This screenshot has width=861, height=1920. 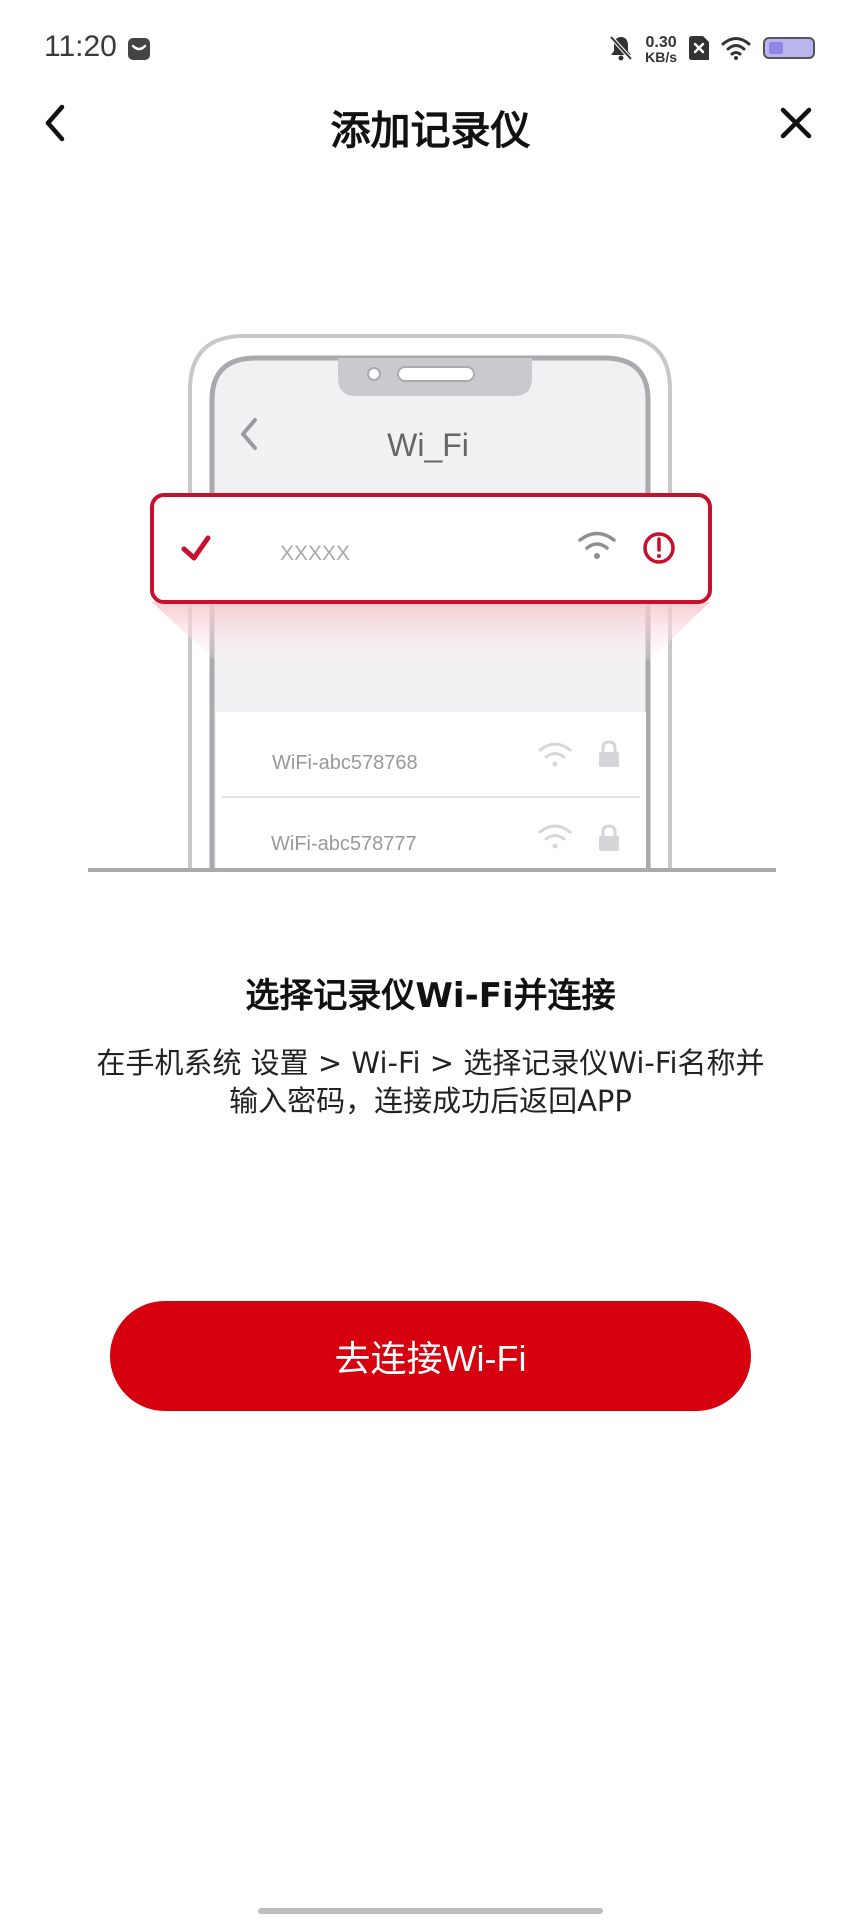 What do you see at coordinates (430, 996) in the screenshot?
I see `instruction-title: 选择记录仪Wi-Fi并连接` at bounding box center [430, 996].